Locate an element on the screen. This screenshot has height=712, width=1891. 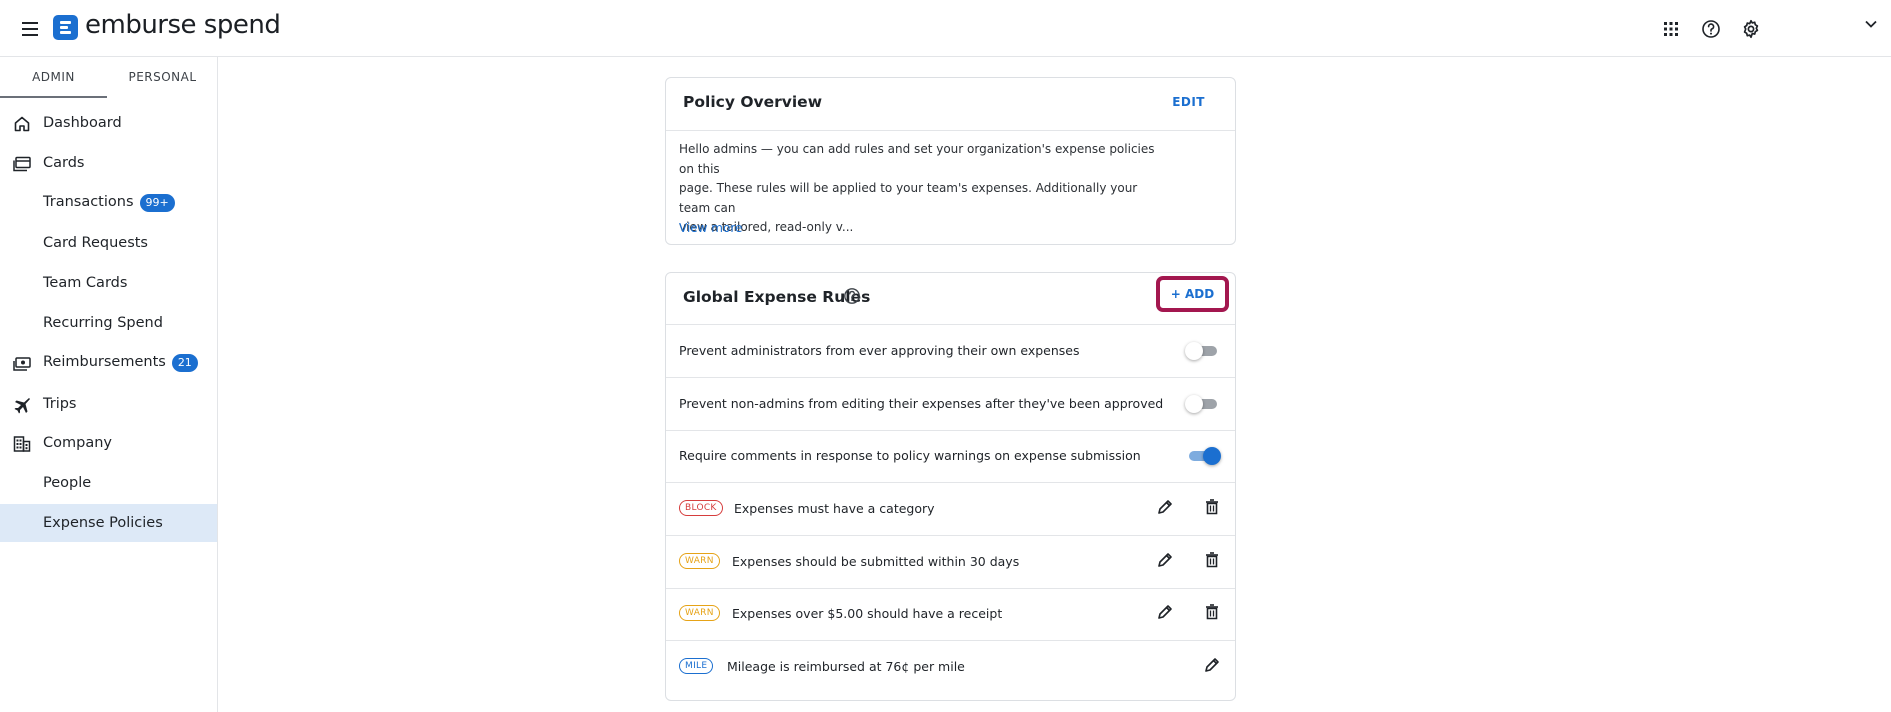
sidebar-item-team-cards: Team Cards is located at coordinates (108, 283).